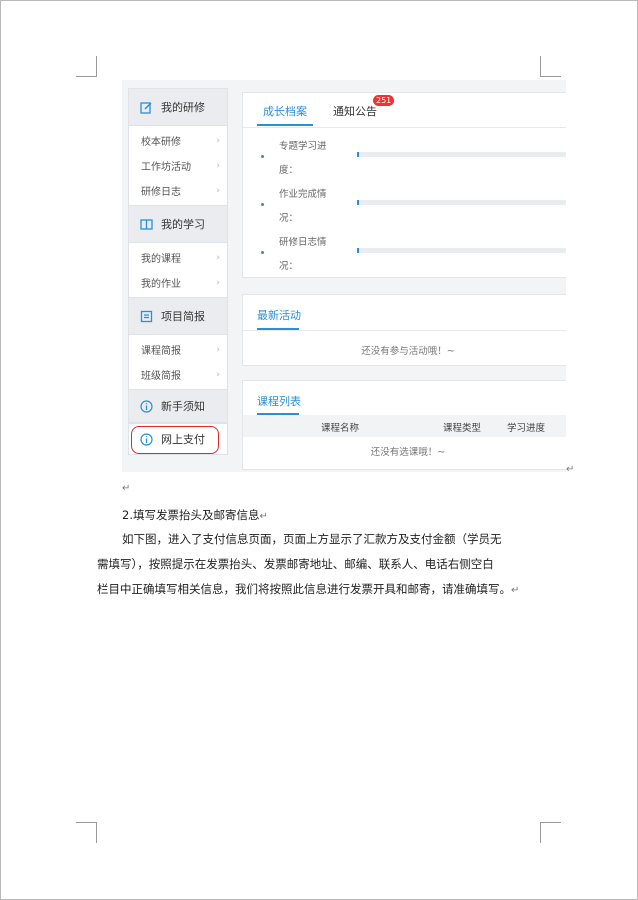  Describe the element at coordinates (146, 224) in the screenshot. I see `book-icon` at that location.